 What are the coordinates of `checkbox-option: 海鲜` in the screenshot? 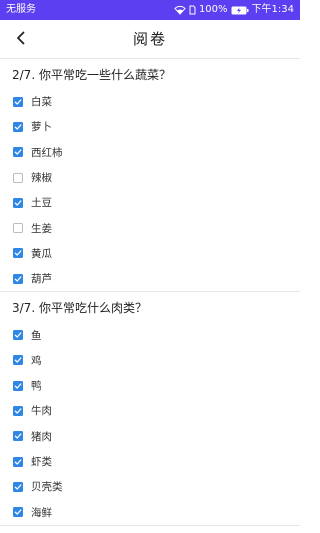 It's located at (150, 511).